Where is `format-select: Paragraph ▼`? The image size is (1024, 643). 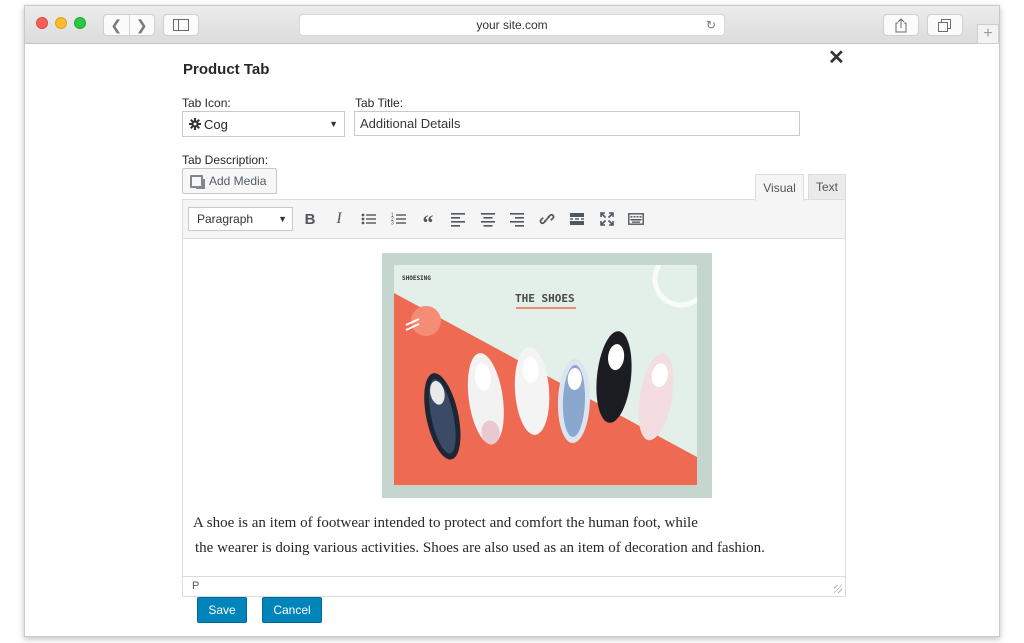
format-select: Paragraph ▼ is located at coordinates (240, 219).